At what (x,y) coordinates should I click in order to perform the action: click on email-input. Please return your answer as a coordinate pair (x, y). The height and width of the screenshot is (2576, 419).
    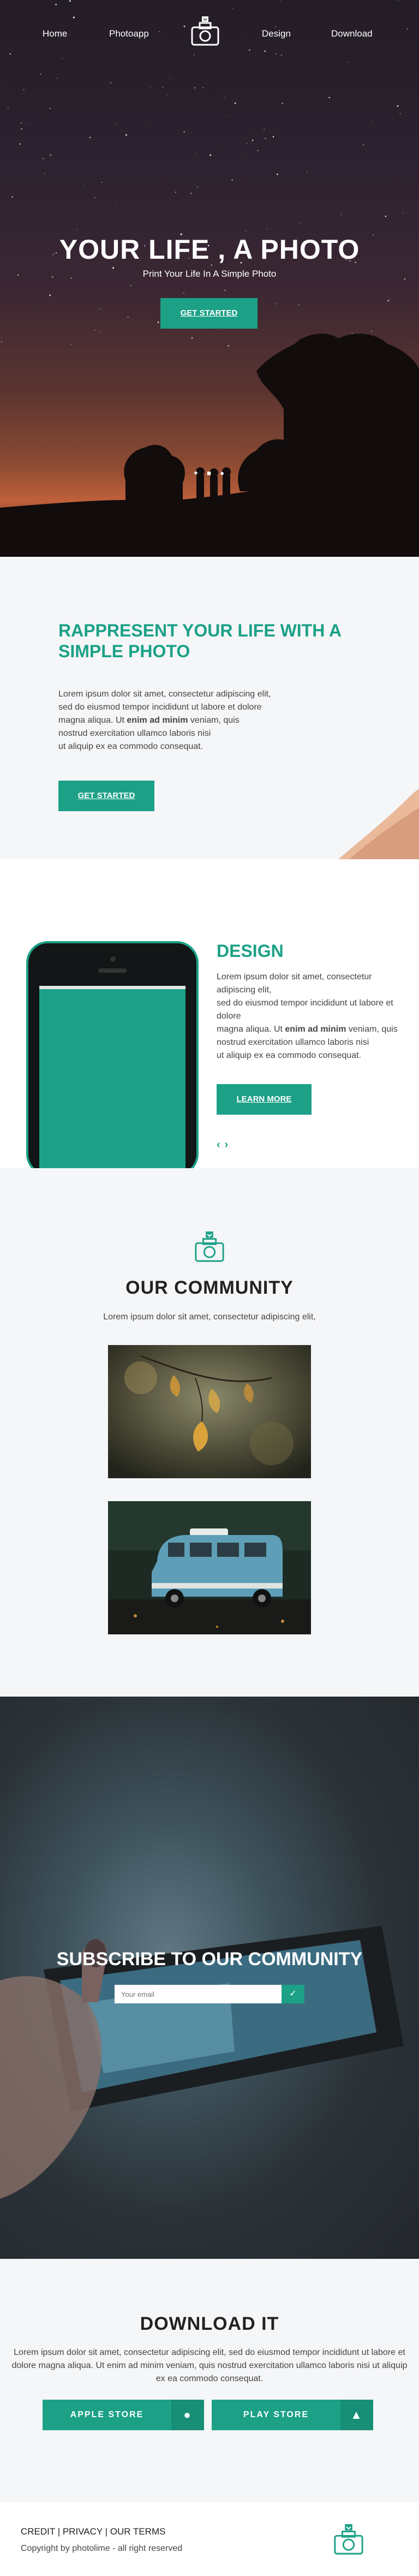
    Looking at the image, I should click on (198, 1994).